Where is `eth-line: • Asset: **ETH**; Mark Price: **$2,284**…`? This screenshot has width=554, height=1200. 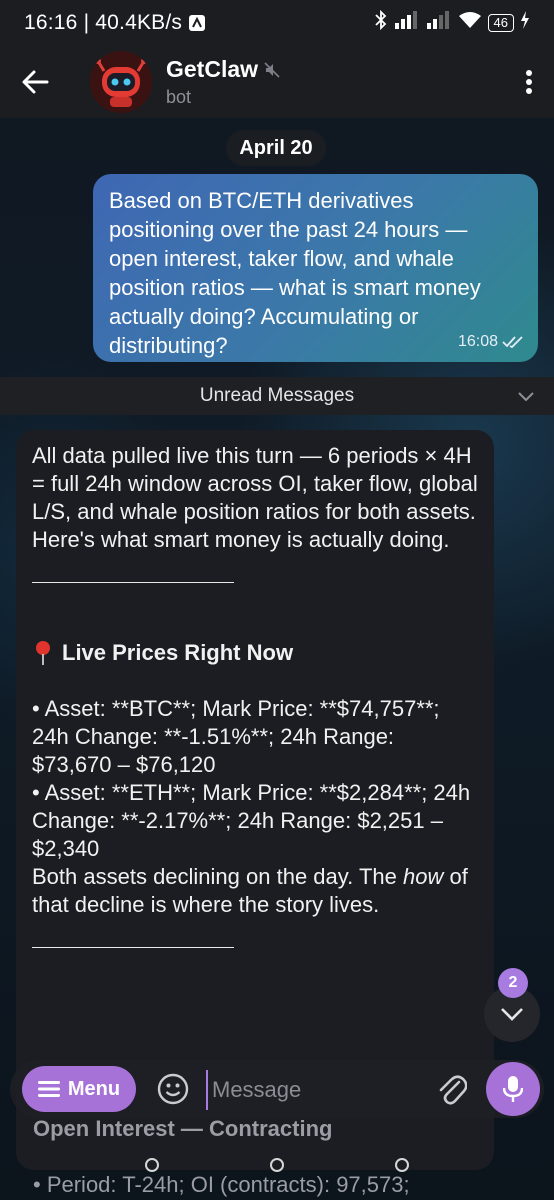 eth-line: • Asset: **ETH**; Mark Price: **$2,284**… is located at coordinates (251, 820).